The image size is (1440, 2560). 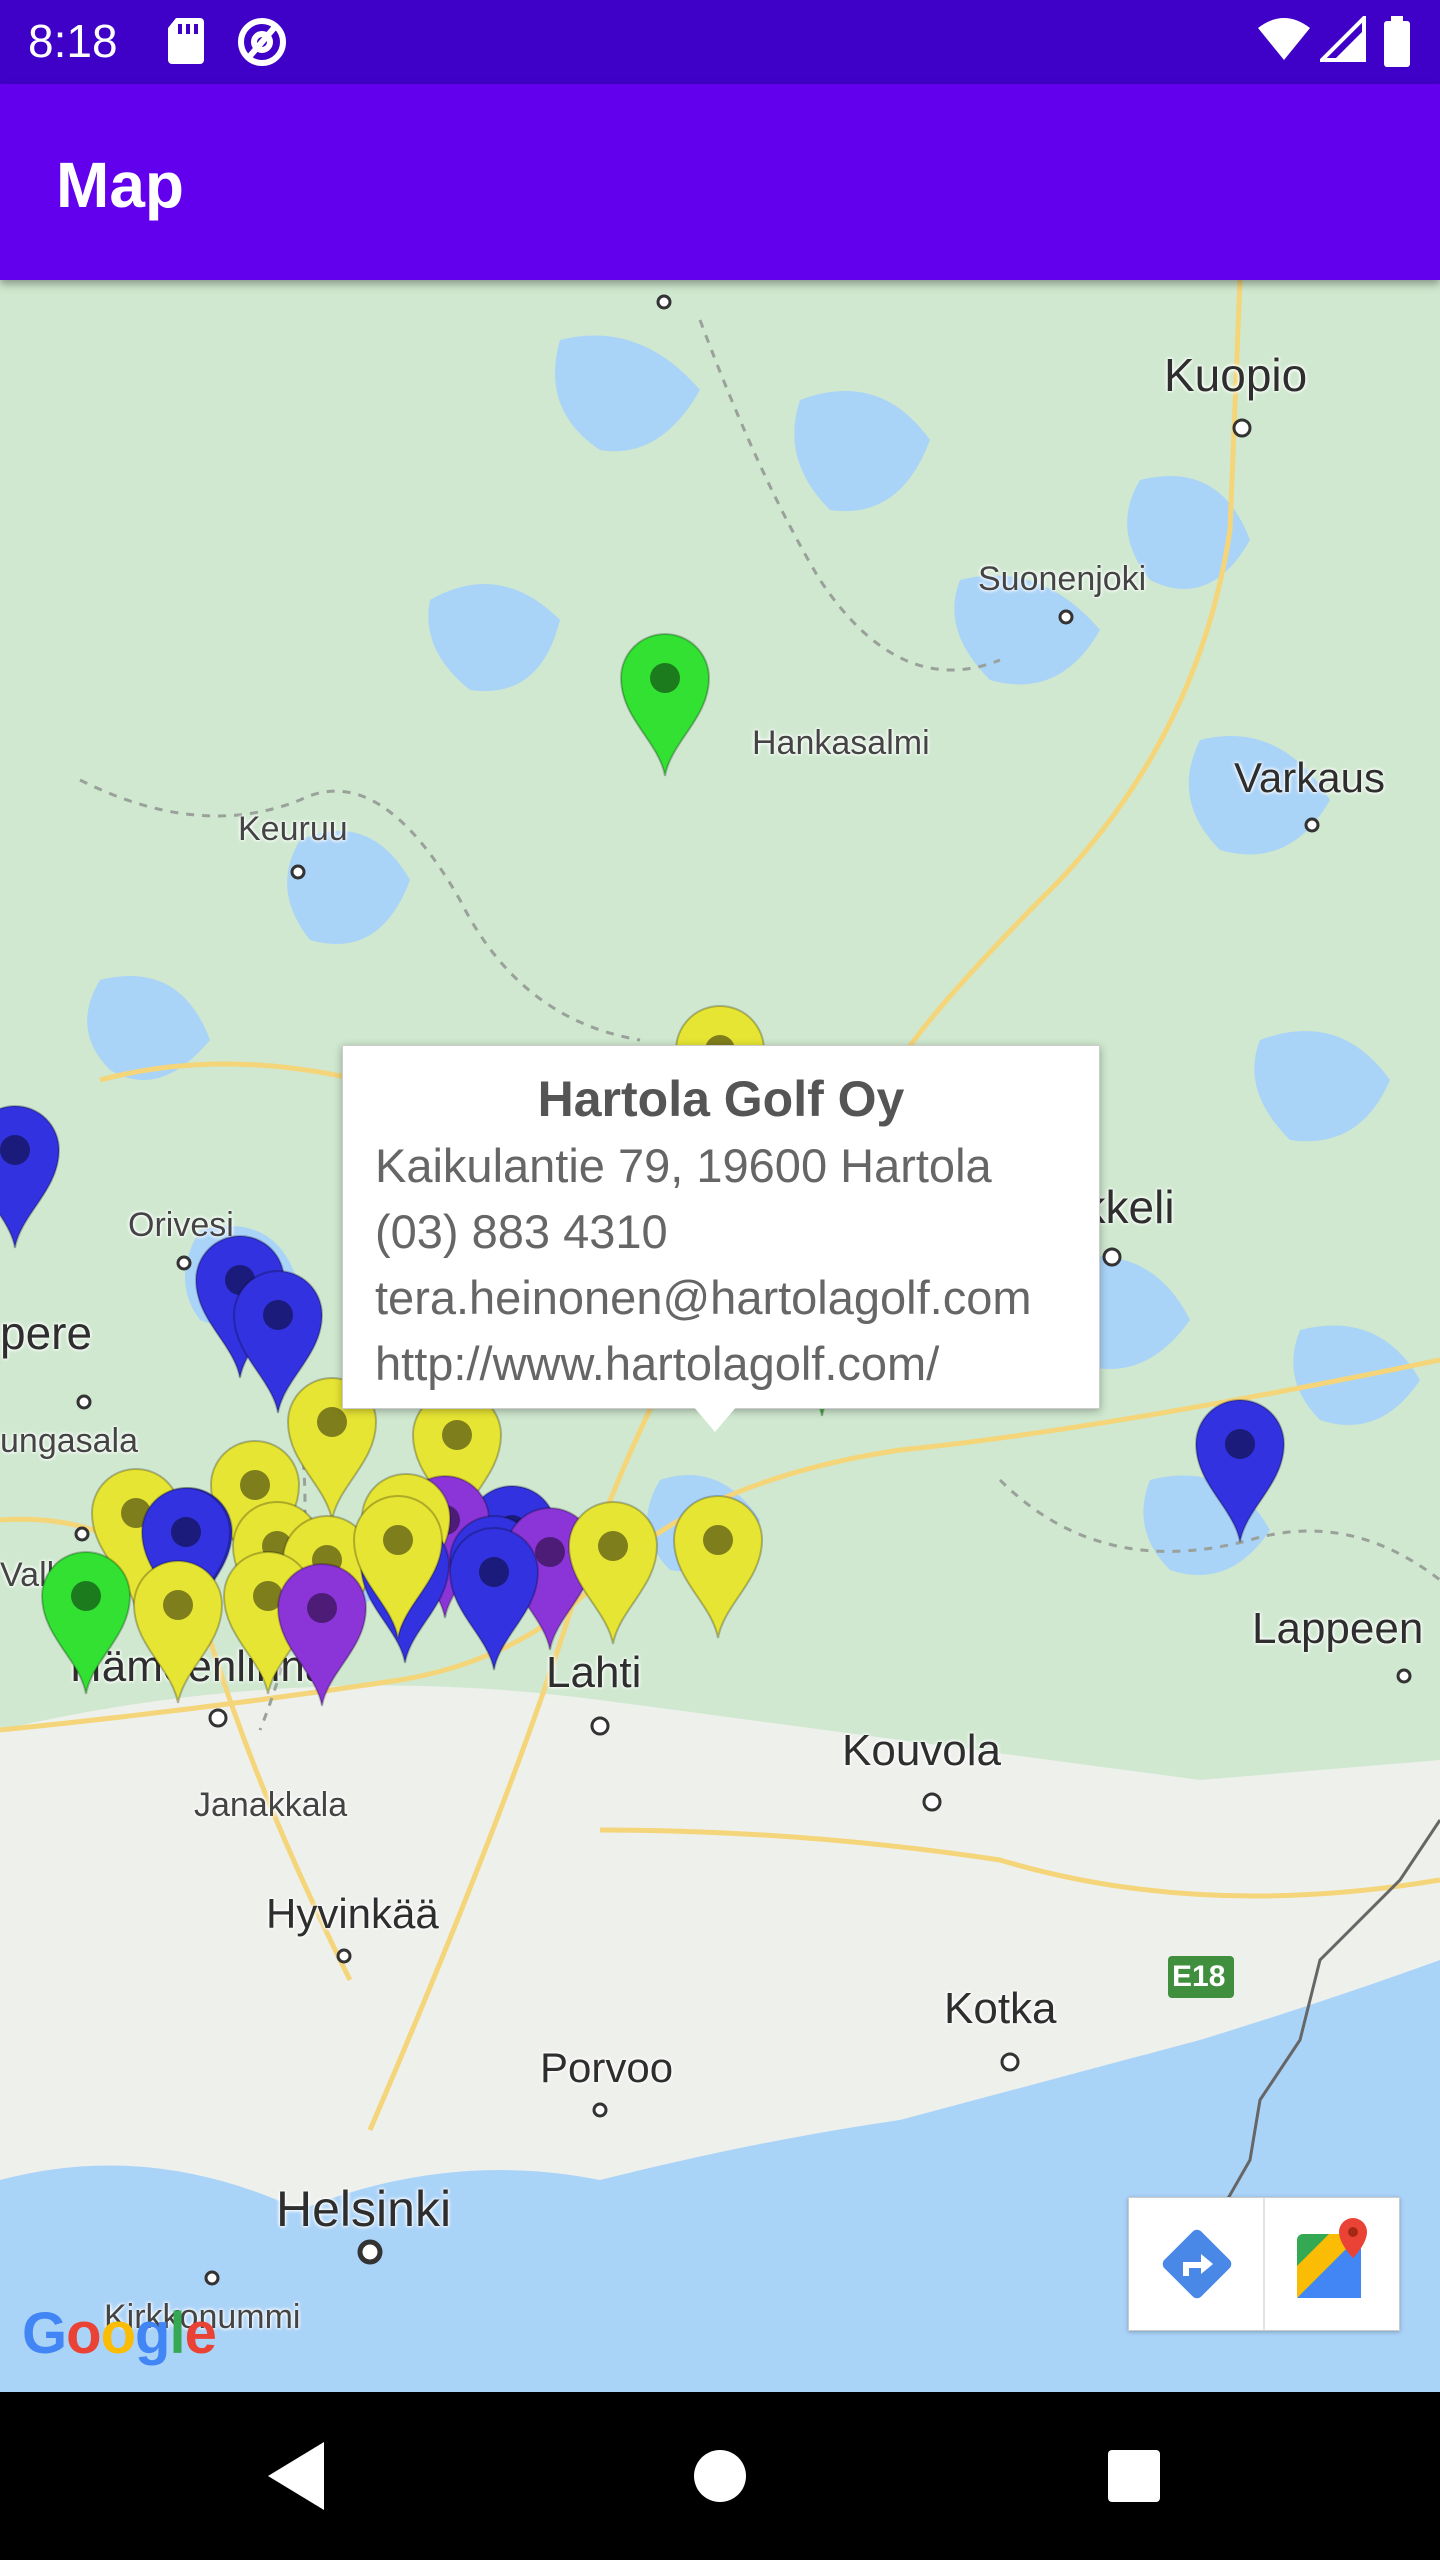 What do you see at coordinates (657, 1363) in the screenshot?
I see `info-window-website: http://www.hartolagolf.com/` at bounding box center [657, 1363].